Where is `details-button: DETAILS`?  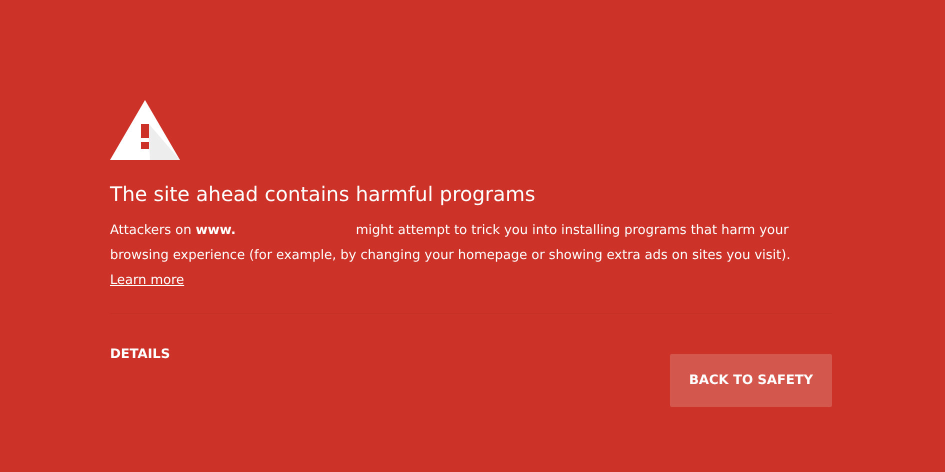
details-button: DETAILS is located at coordinates (140, 354).